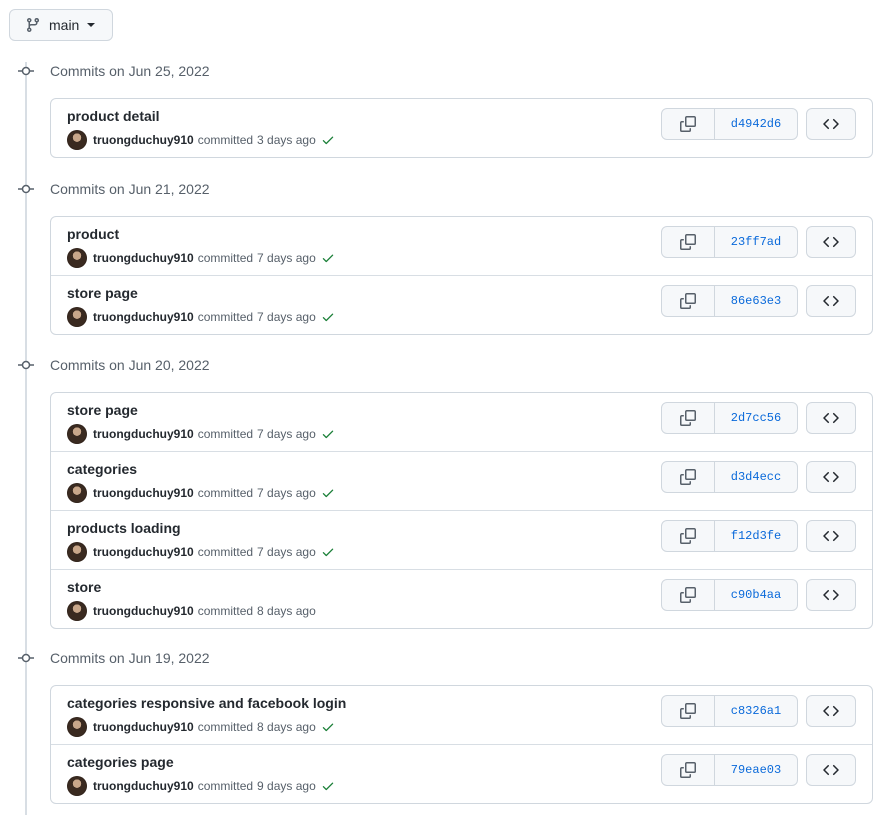 Image resolution: width=882 pixels, height=815 pixels. What do you see at coordinates (756, 477) in the screenshot?
I see `commit-sha-link: d3d4ecc` at bounding box center [756, 477].